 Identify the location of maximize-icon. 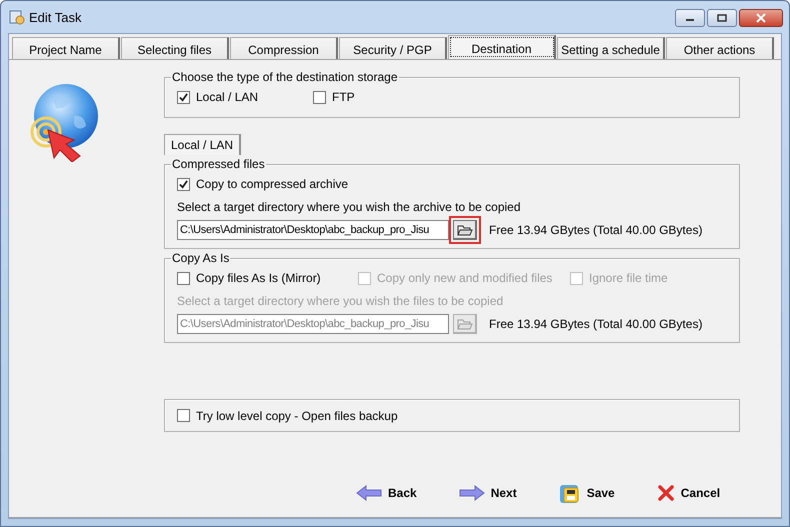
(722, 18).